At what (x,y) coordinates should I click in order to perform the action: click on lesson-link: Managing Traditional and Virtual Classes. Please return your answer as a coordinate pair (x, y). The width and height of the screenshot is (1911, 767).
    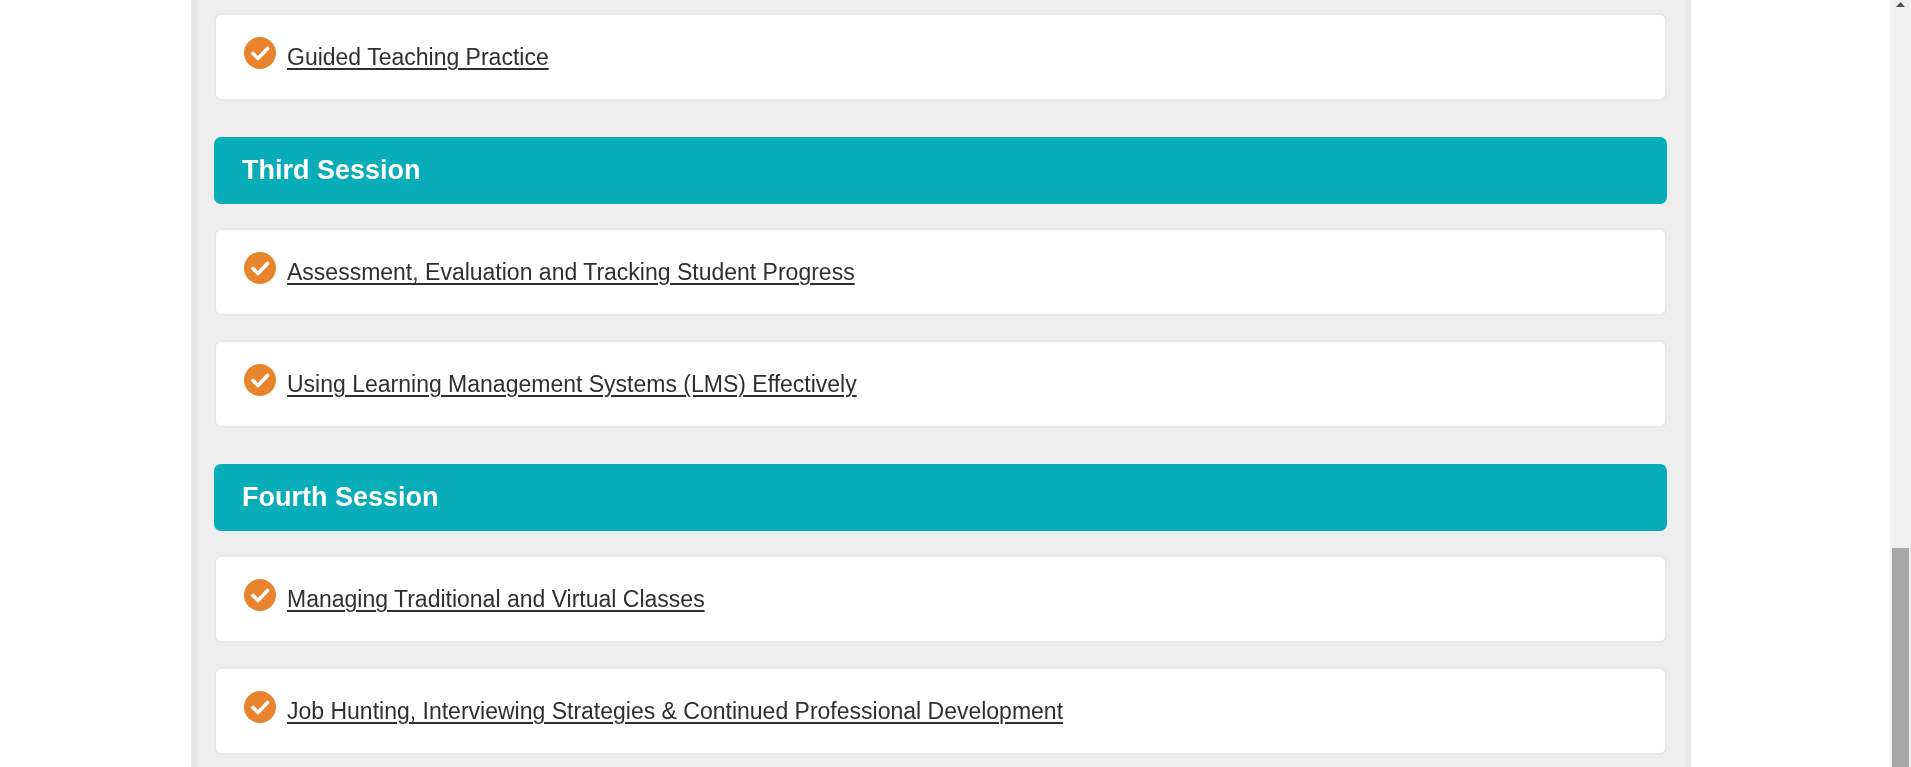
    Looking at the image, I should click on (496, 599).